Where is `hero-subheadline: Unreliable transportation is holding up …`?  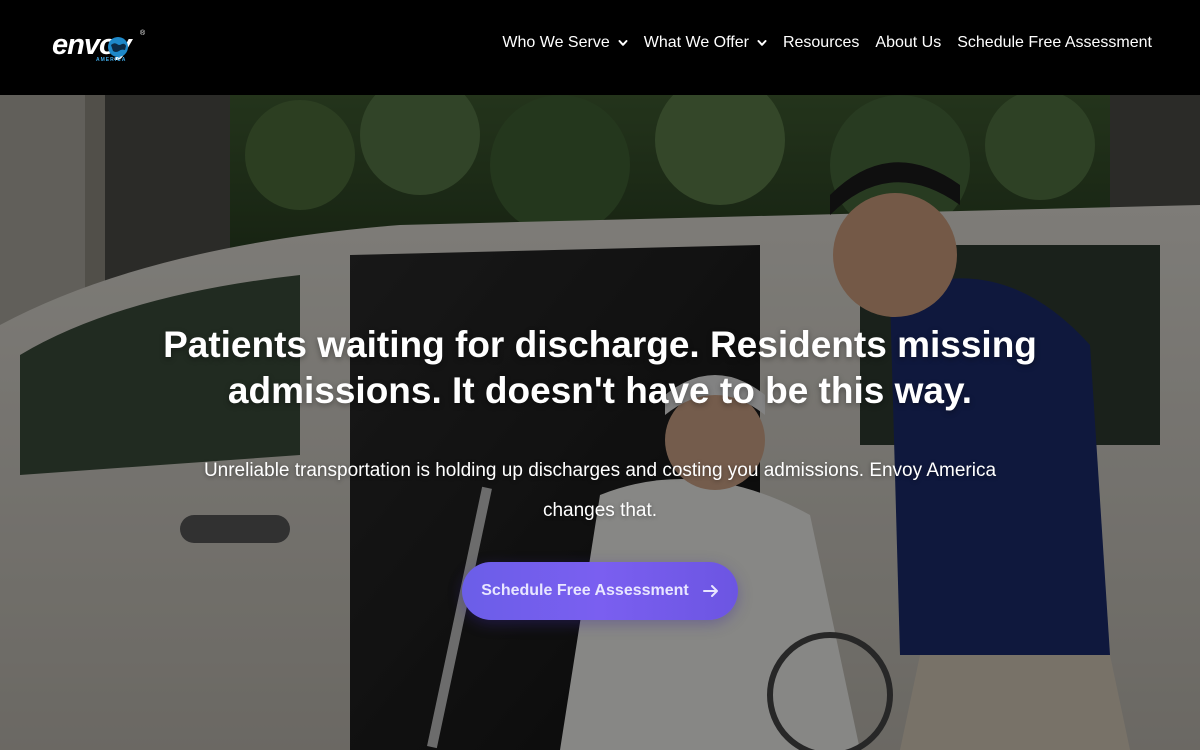 hero-subheadline: Unreliable transportation is holding up … is located at coordinates (600, 491).